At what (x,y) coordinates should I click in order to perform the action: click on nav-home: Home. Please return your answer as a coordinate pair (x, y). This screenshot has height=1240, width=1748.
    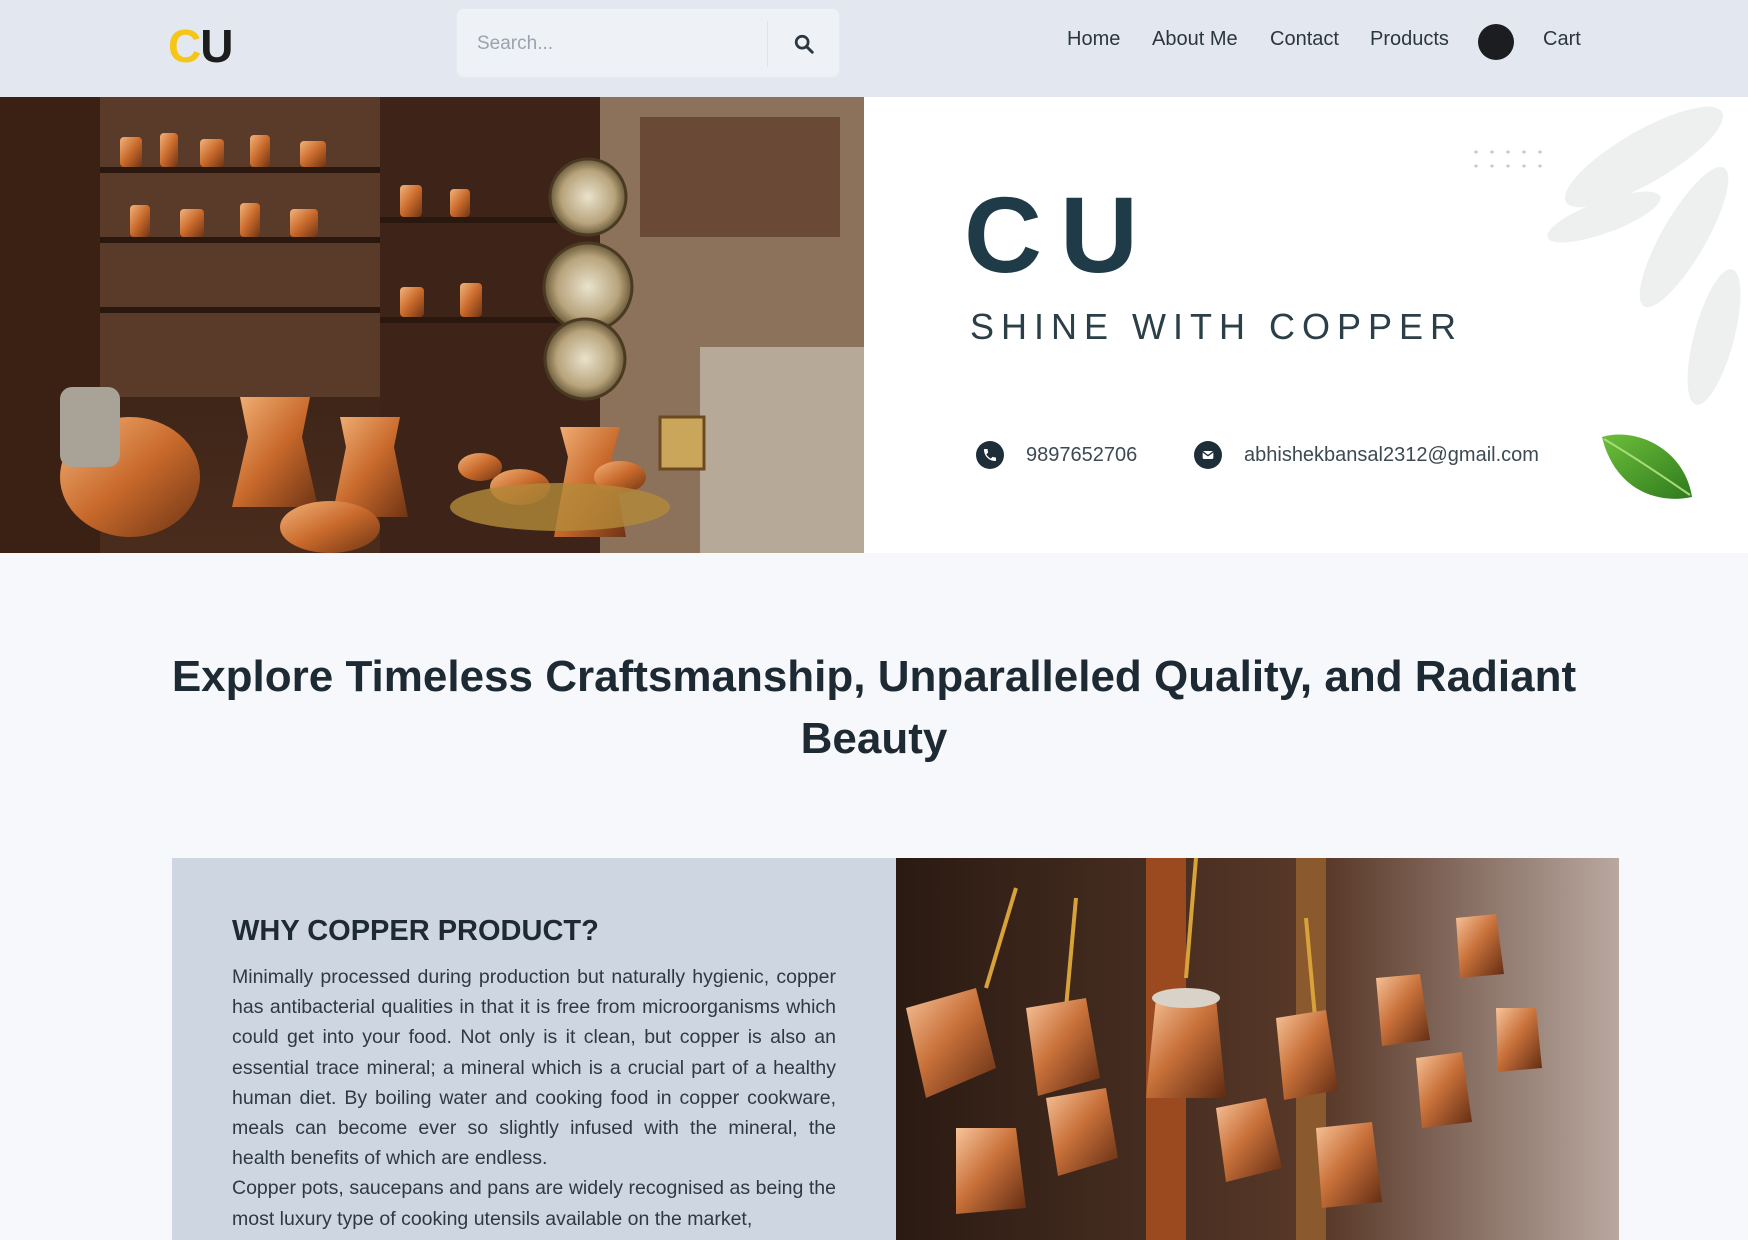
    Looking at the image, I should click on (1093, 39).